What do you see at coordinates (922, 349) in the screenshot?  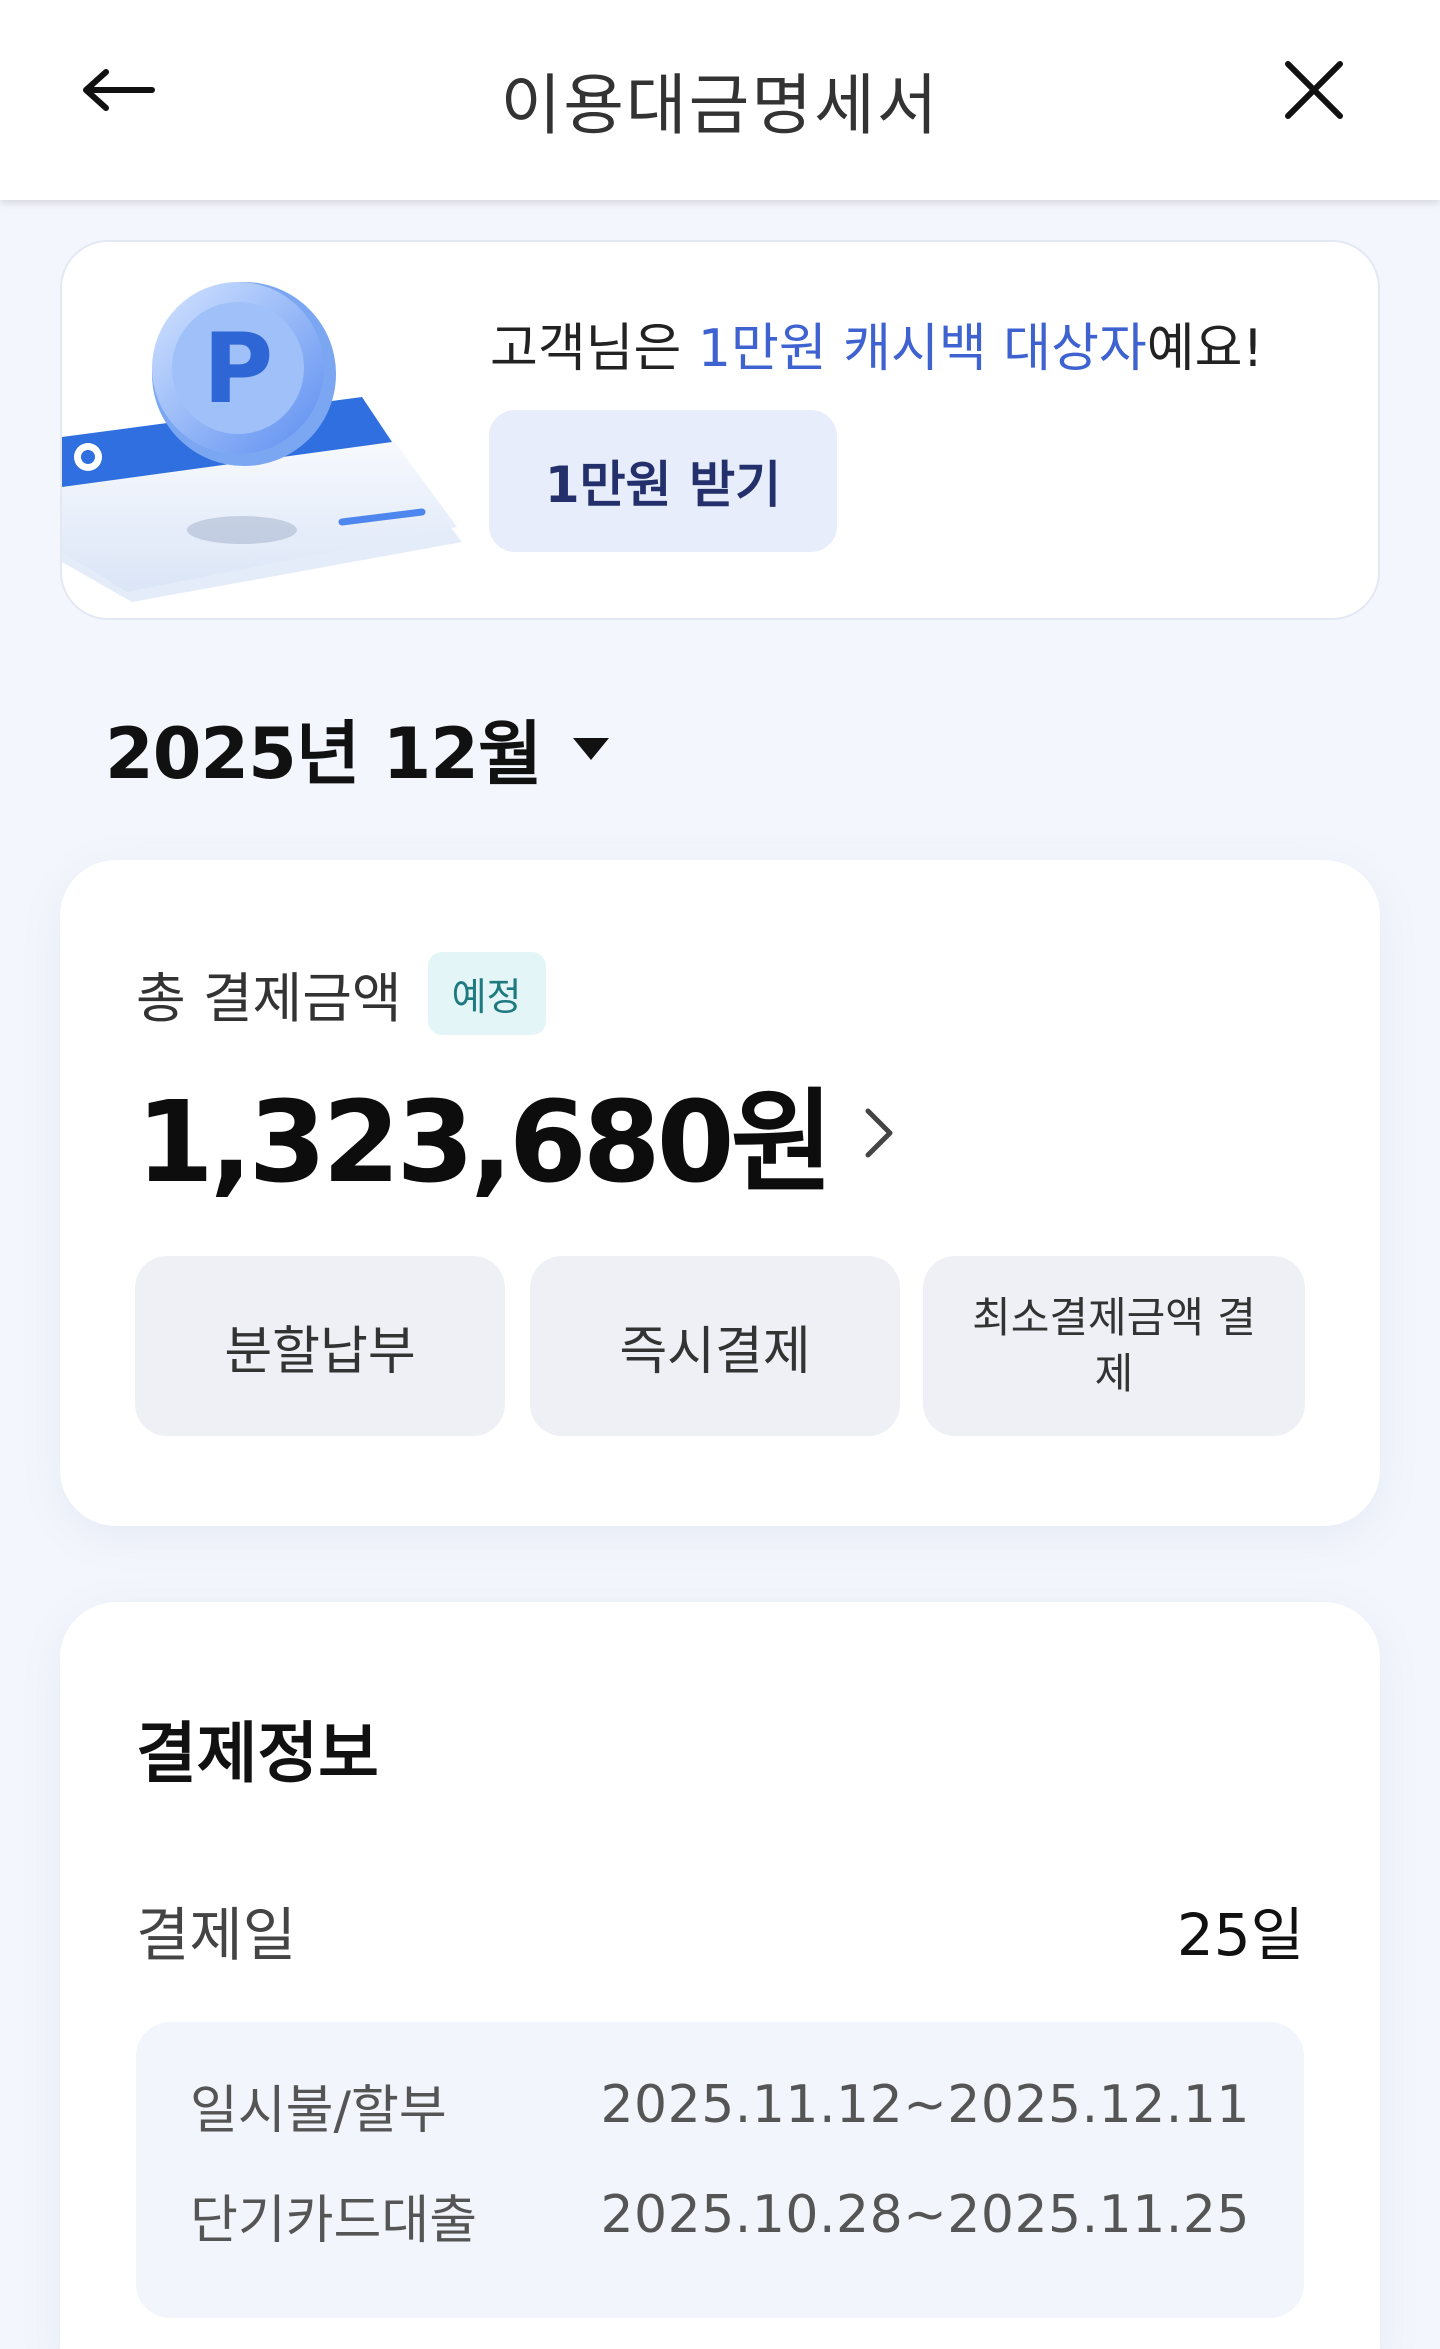 I see `cashback-highlight: 1만원 캐시백 대상자` at bounding box center [922, 349].